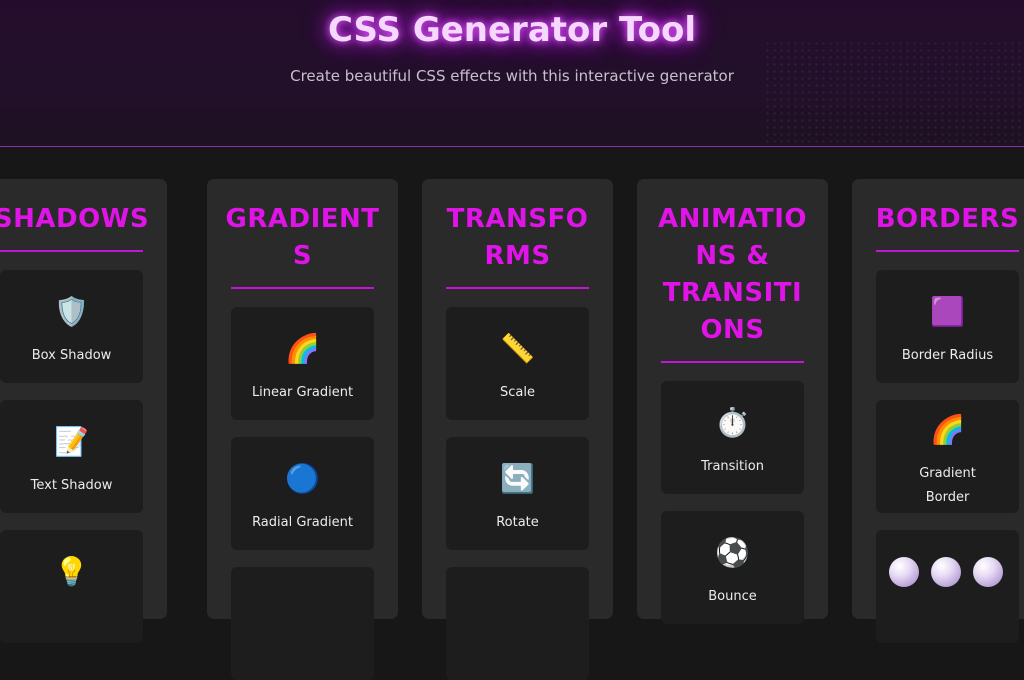 The width and height of the screenshot is (1024, 680). Describe the element at coordinates (302, 392) in the screenshot. I see `card-label: Linear Gradient` at that location.